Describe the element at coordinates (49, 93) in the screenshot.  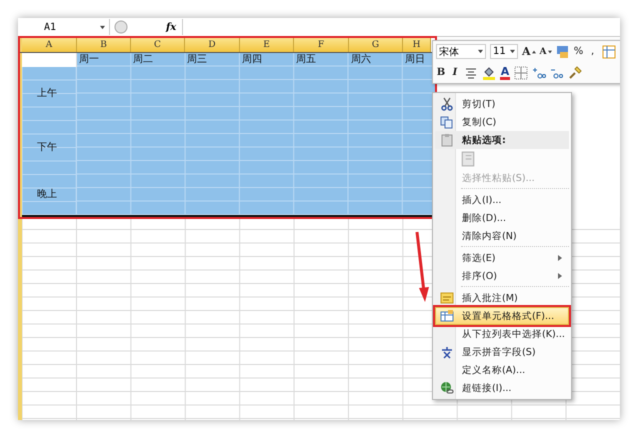
I see `table-cell: 上午` at that location.